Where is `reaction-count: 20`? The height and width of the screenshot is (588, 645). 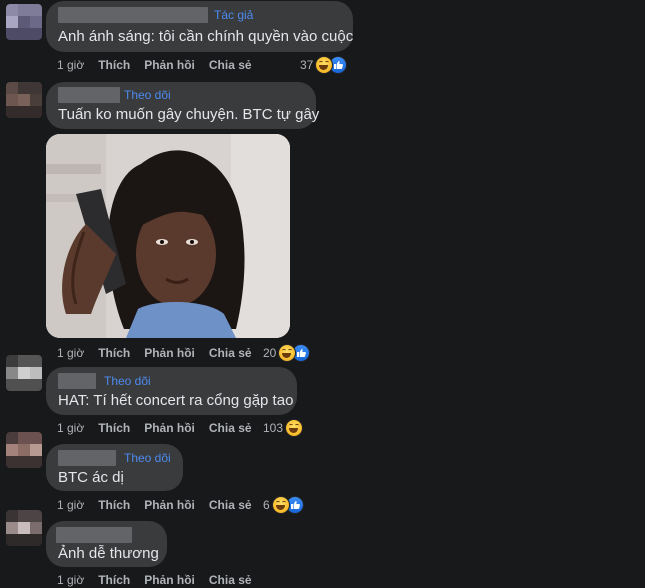 reaction-count: 20 is located at coordinates (270, 353).